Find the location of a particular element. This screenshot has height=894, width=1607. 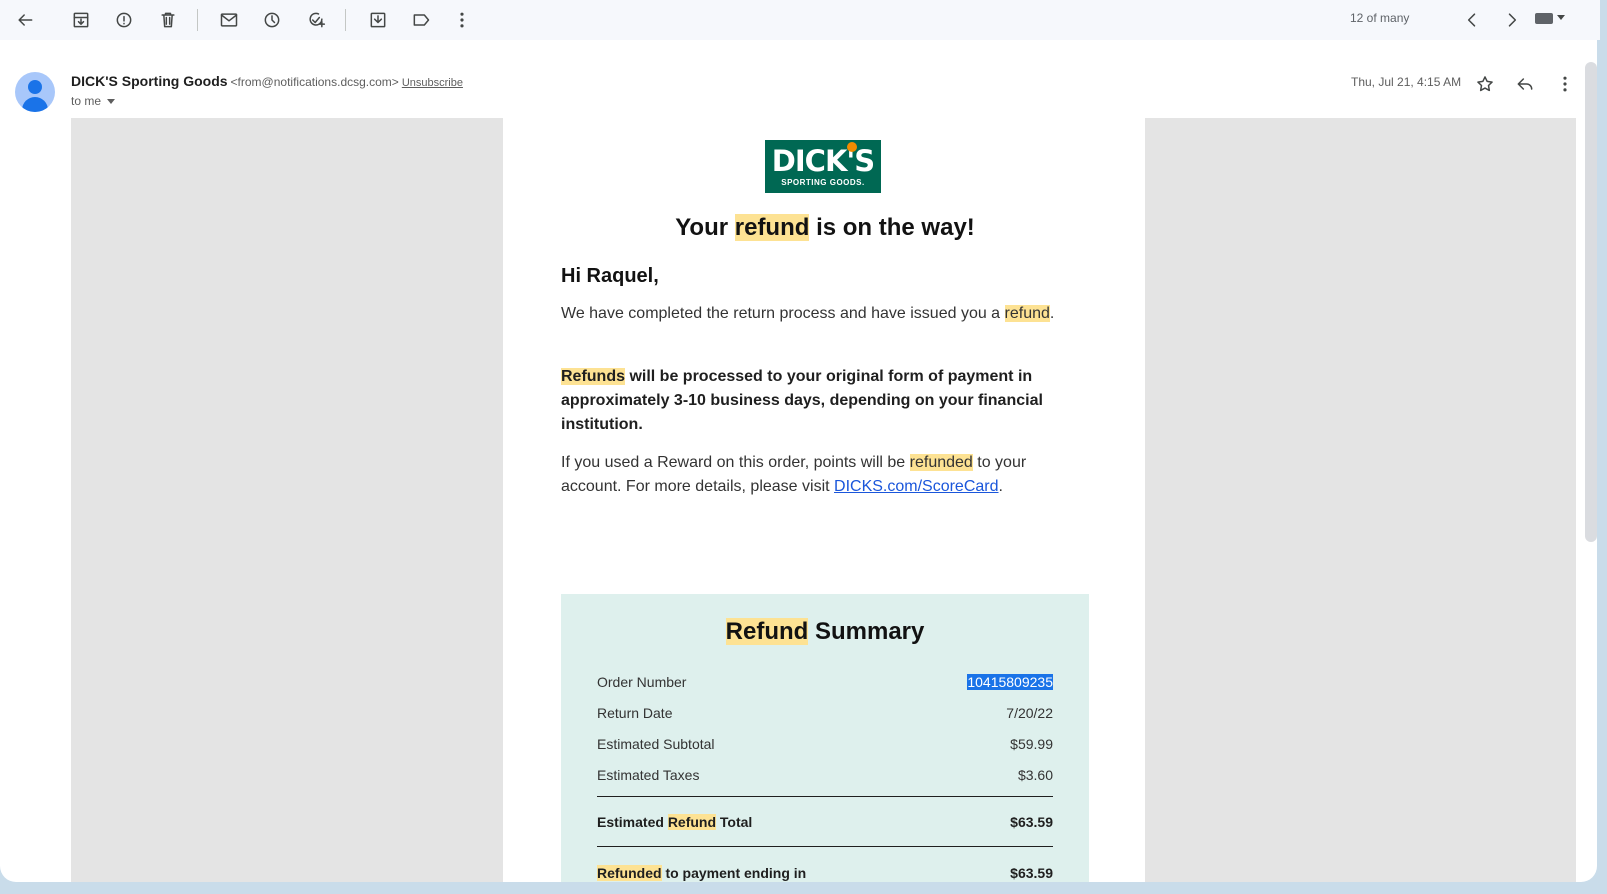

summary-refunded-label: Refunded to payment ending in is located at coordinates (701, 873).